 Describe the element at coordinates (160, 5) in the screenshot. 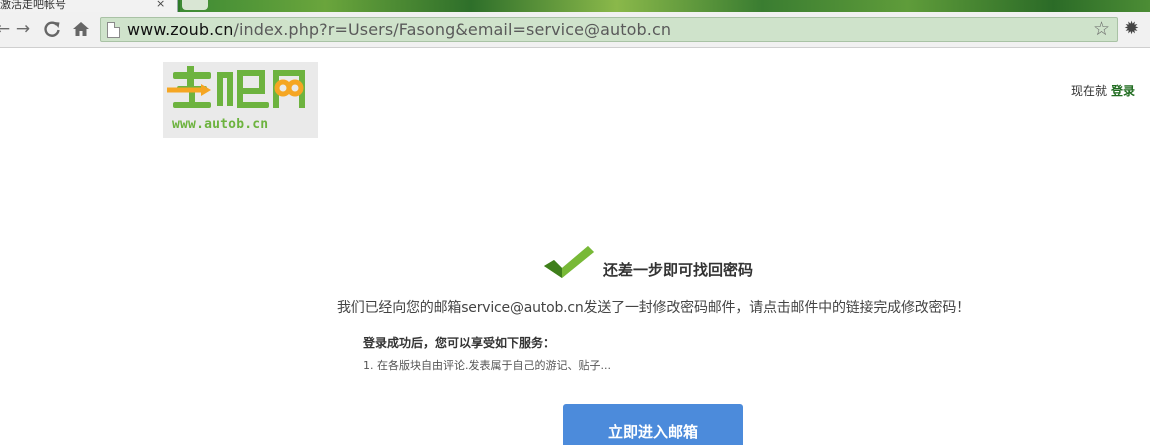

I see `tab-close-icon: ×` at that location.